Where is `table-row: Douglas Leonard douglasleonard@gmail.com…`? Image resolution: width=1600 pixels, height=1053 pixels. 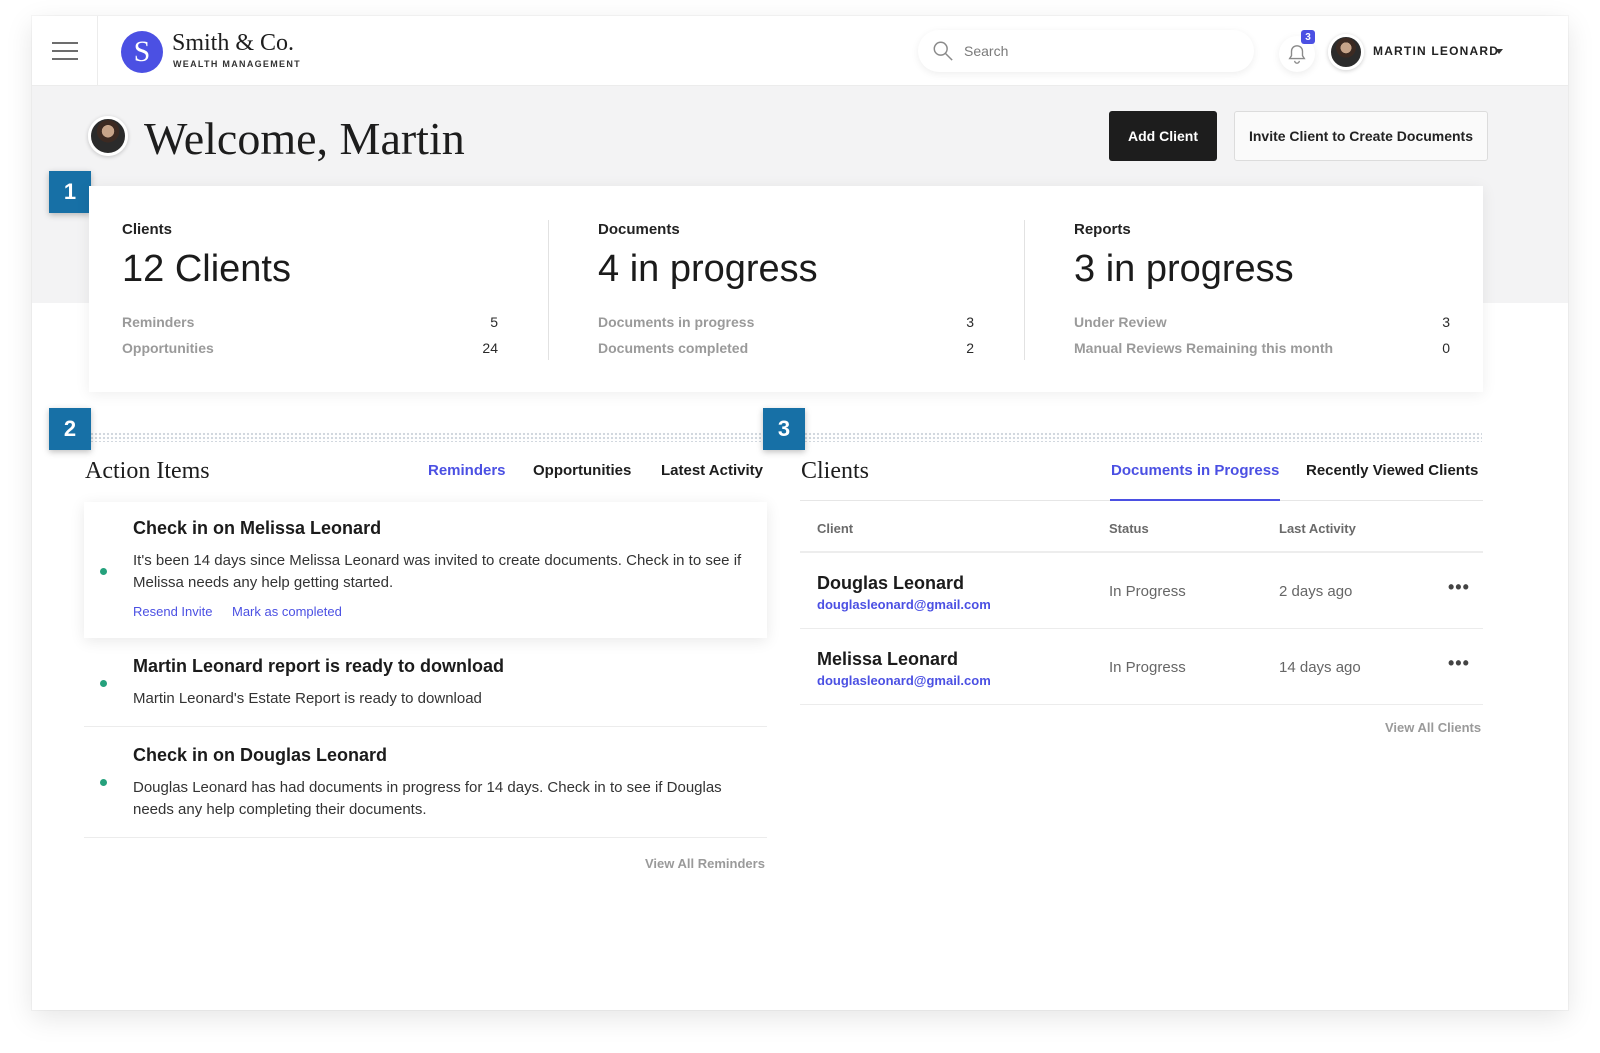 table-row: Douglas Leonard douglasleonard@gmail.com… is located at coordinates (1141, 591).